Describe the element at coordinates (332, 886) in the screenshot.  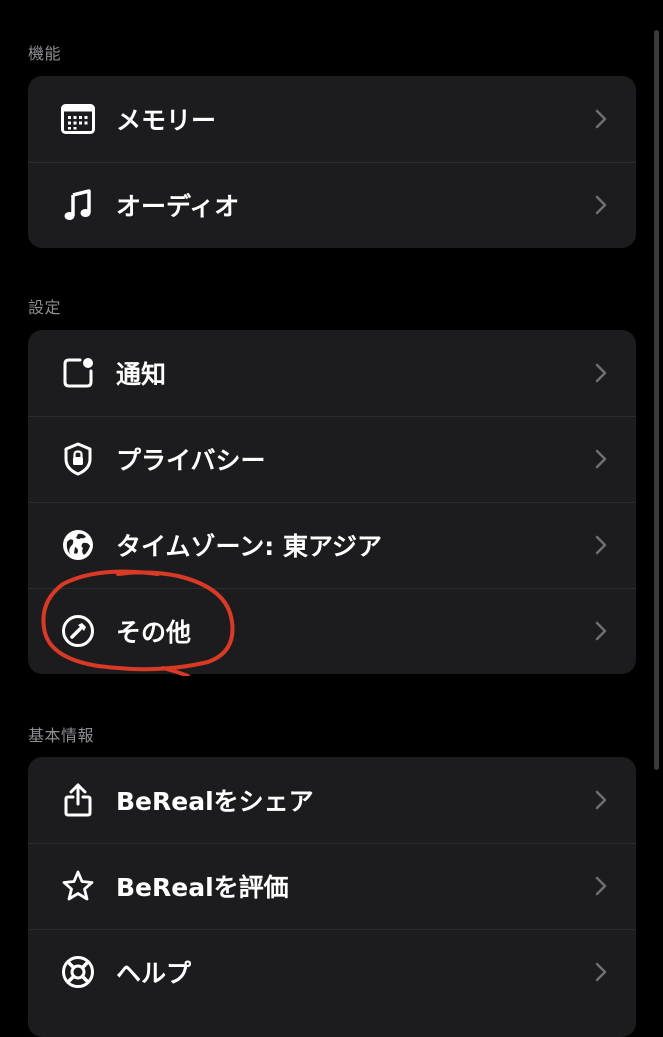
I see `row-rate-bereal: BeRealを評価` at that location.